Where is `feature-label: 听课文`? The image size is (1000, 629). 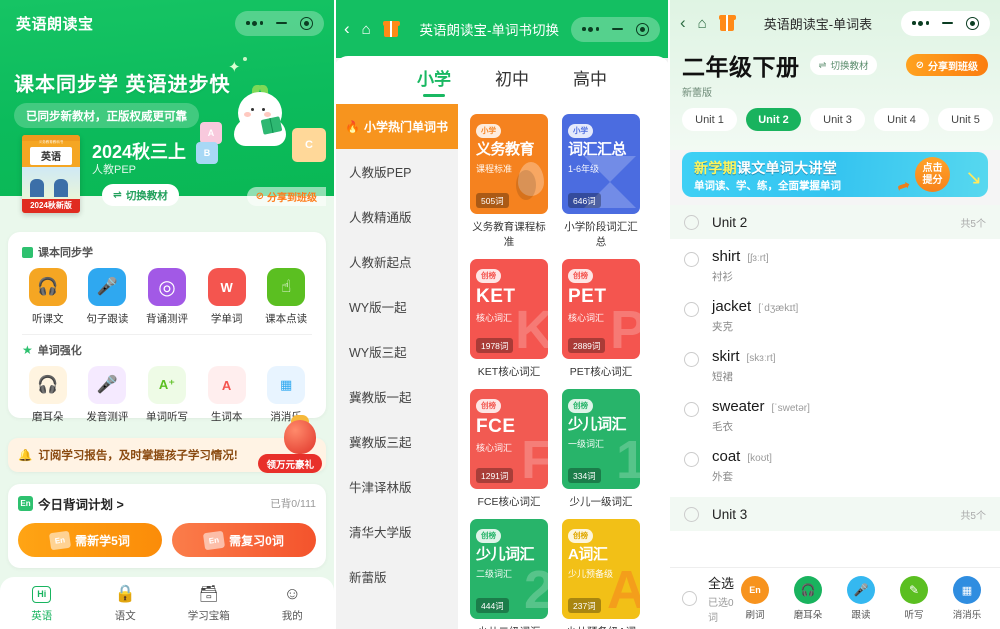
feature-label: 听课文 is located at coordinates (48, 319).